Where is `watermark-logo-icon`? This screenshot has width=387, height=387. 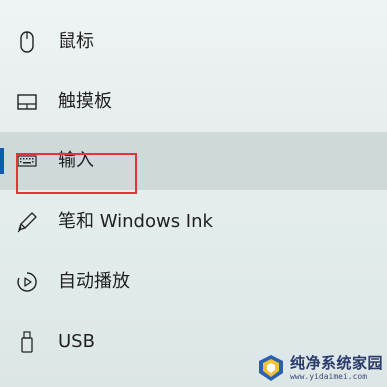
watermark-logo-icon is located at coordinates (270, 368).